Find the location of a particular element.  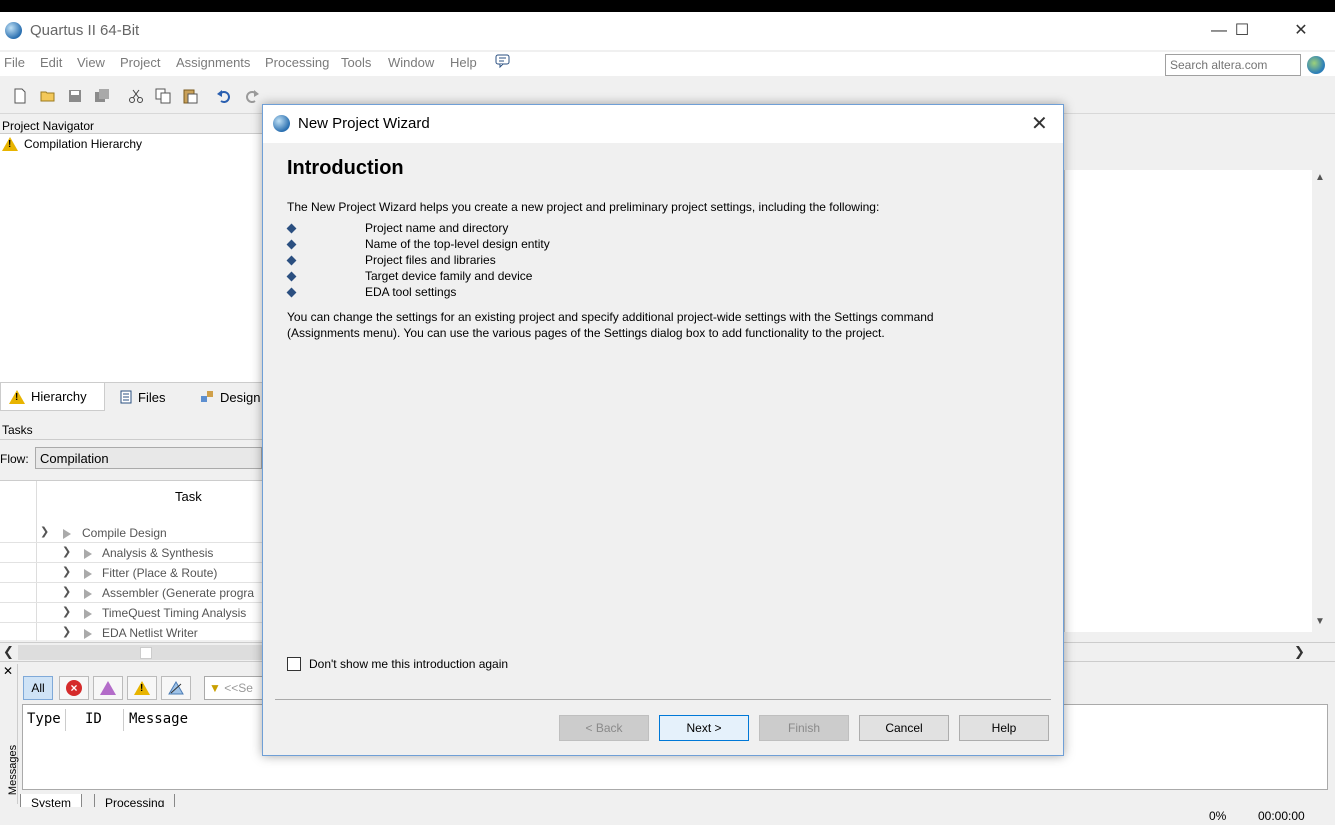

column-message: Message is located at coordinates (158, 719).